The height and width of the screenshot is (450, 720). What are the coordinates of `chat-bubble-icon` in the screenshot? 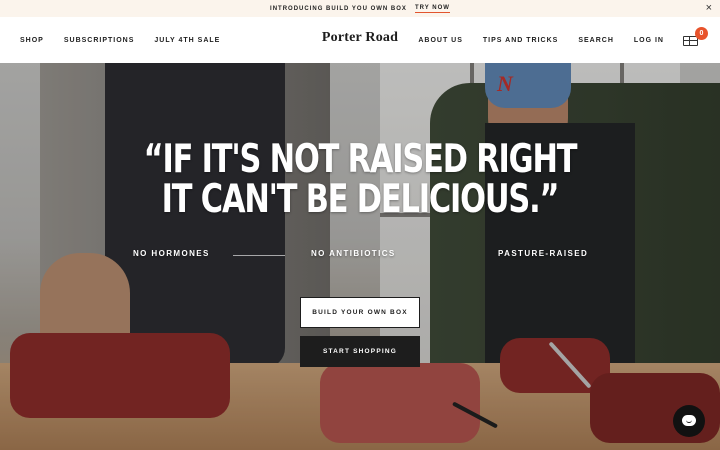 It's located at (689, 421).